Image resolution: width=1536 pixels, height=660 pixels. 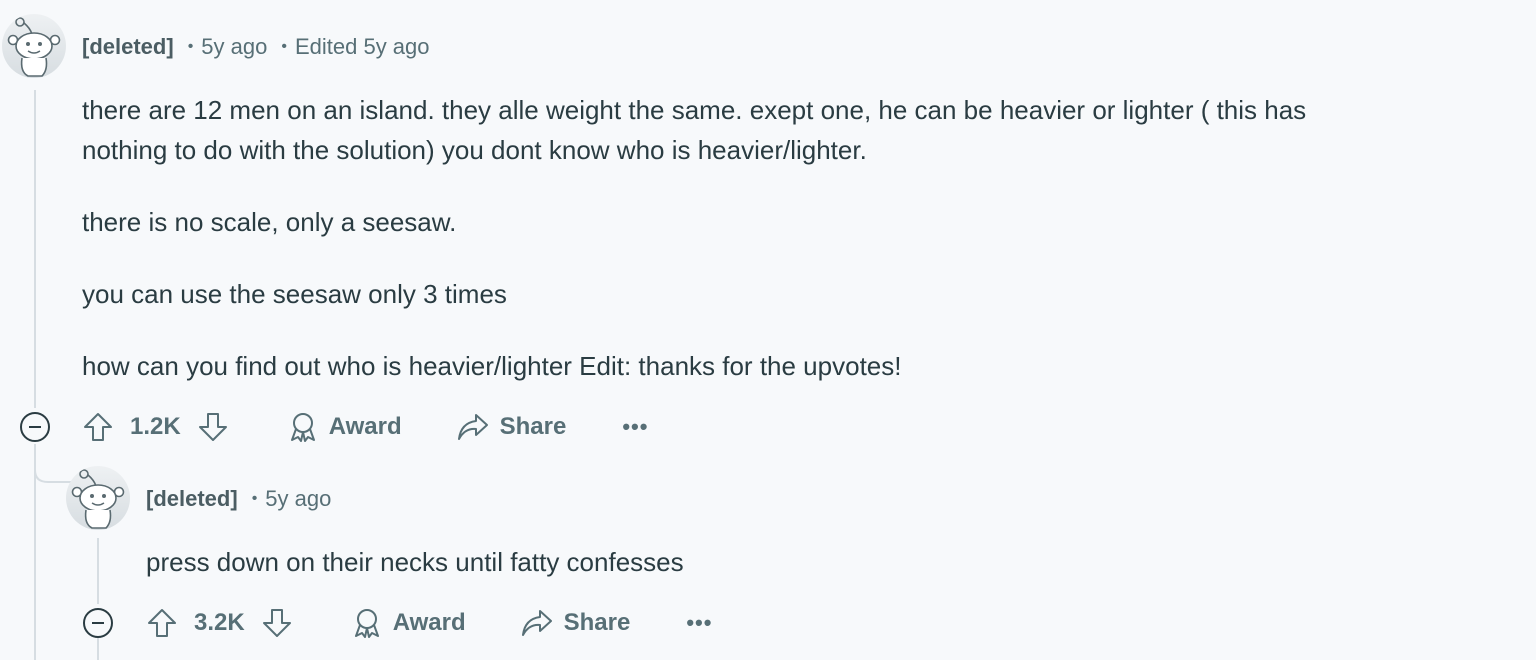 What do you see at coordinates (362, 46) in the screenshot?
I see `comment-edited: Edited 5y ago` at bounding box center [362, 46].